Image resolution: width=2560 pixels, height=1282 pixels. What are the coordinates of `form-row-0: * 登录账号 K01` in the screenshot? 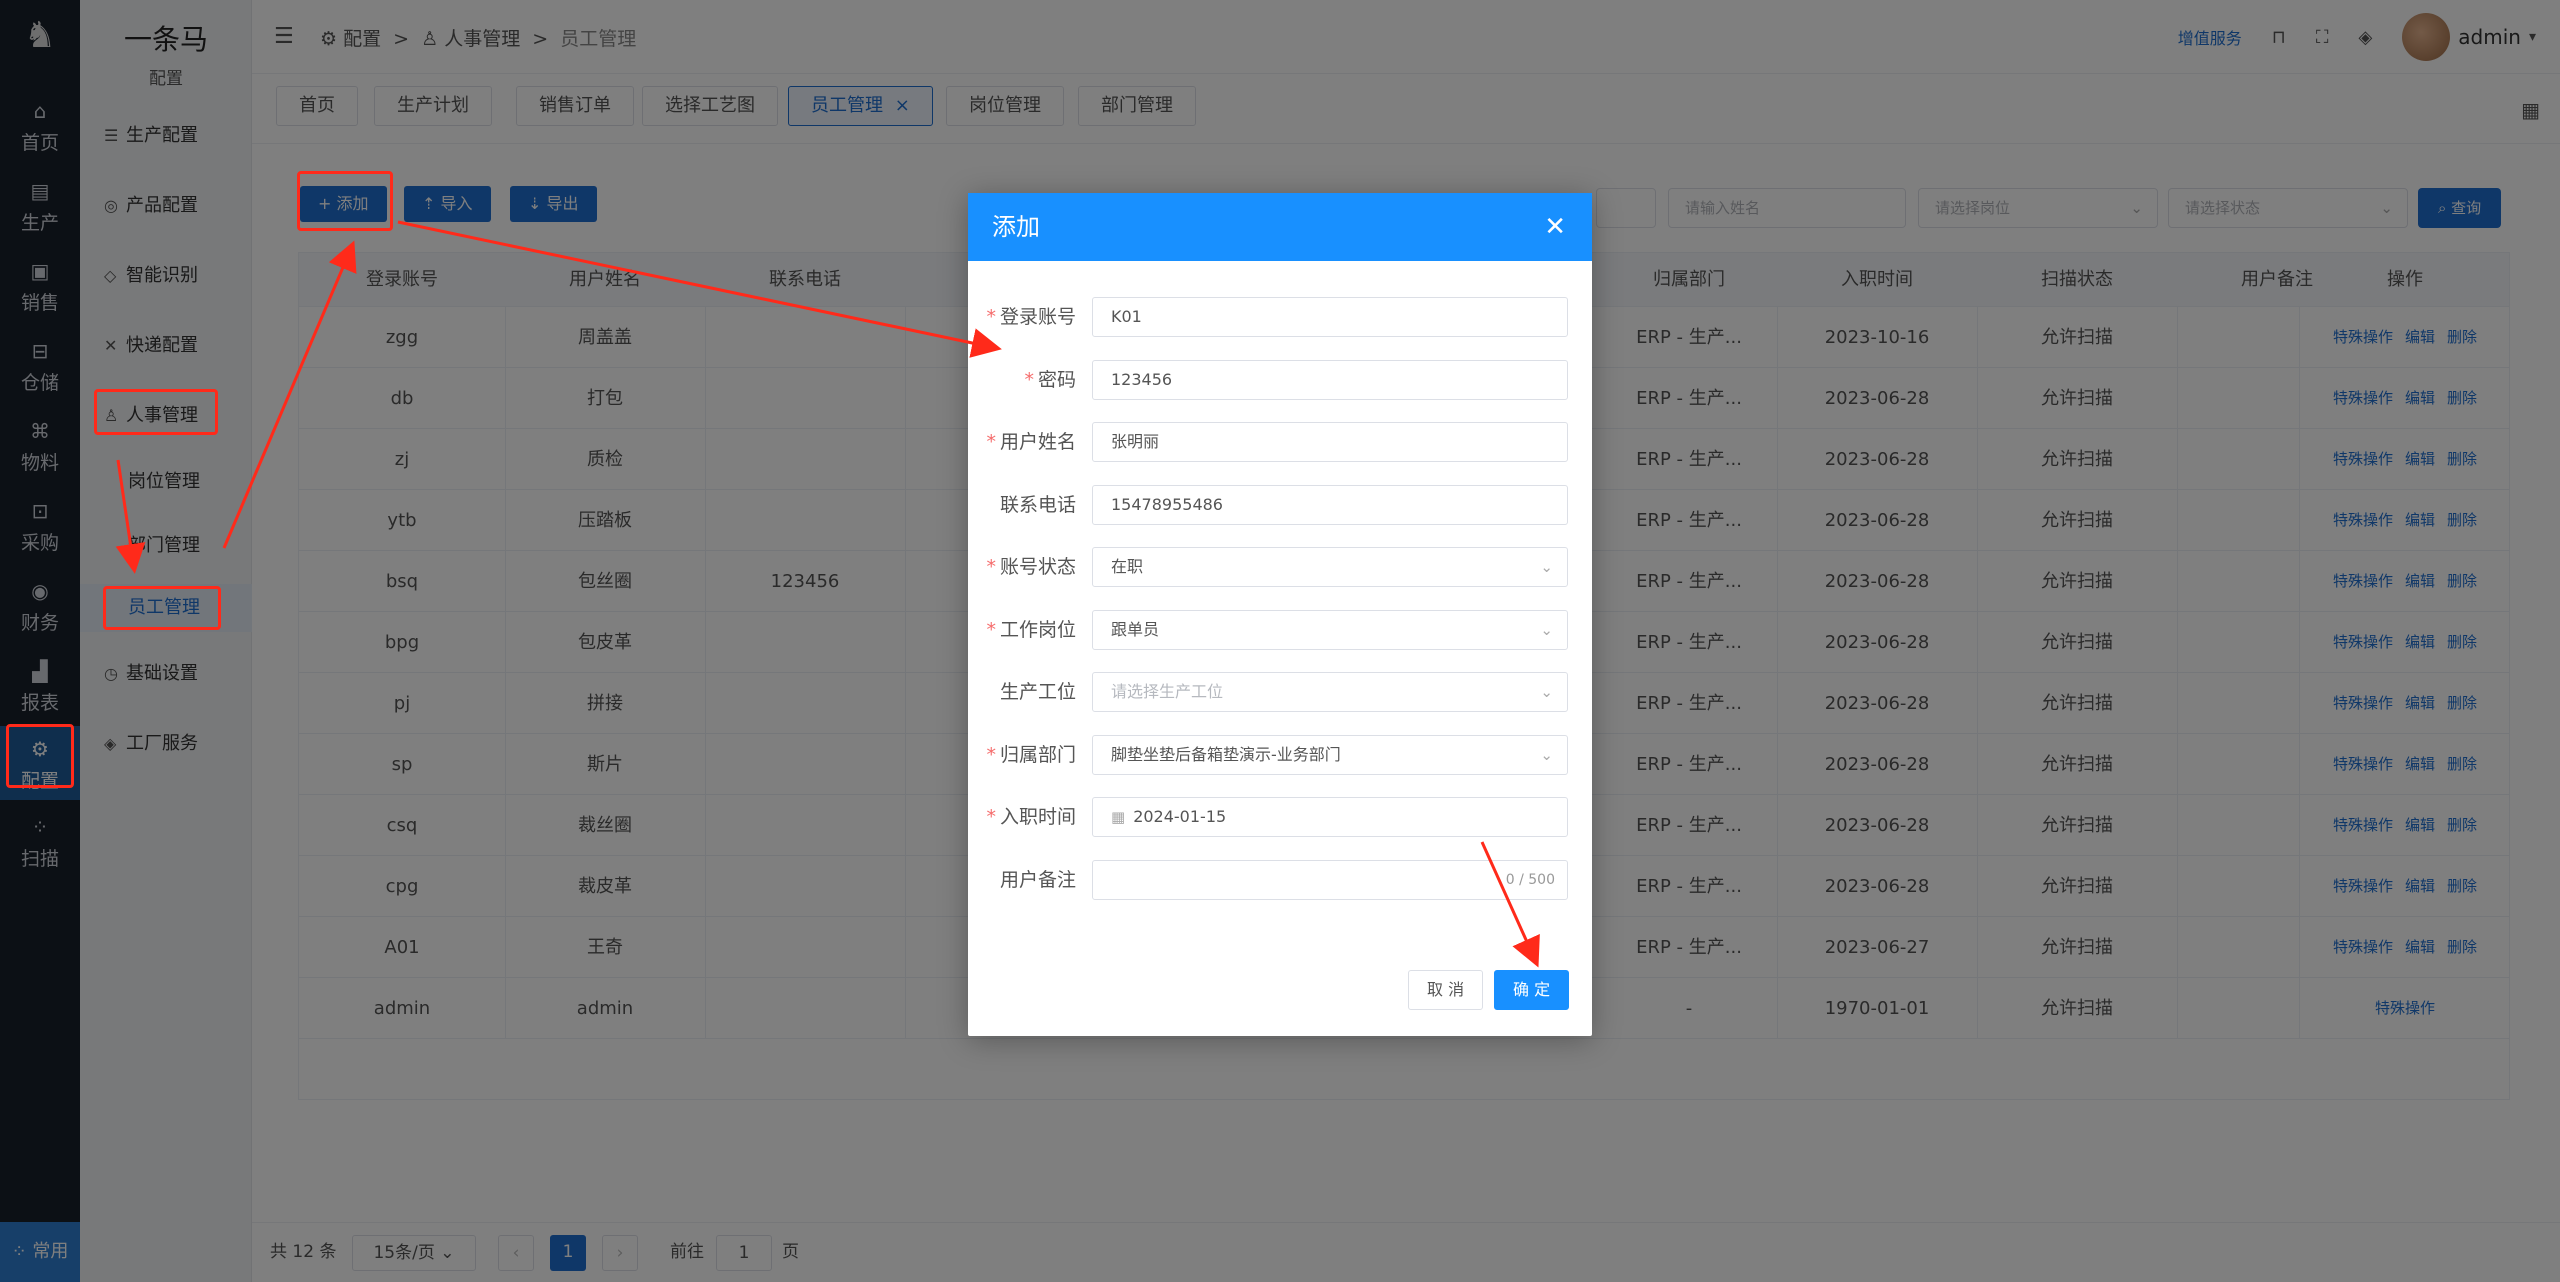 It's located at (1280, 317).